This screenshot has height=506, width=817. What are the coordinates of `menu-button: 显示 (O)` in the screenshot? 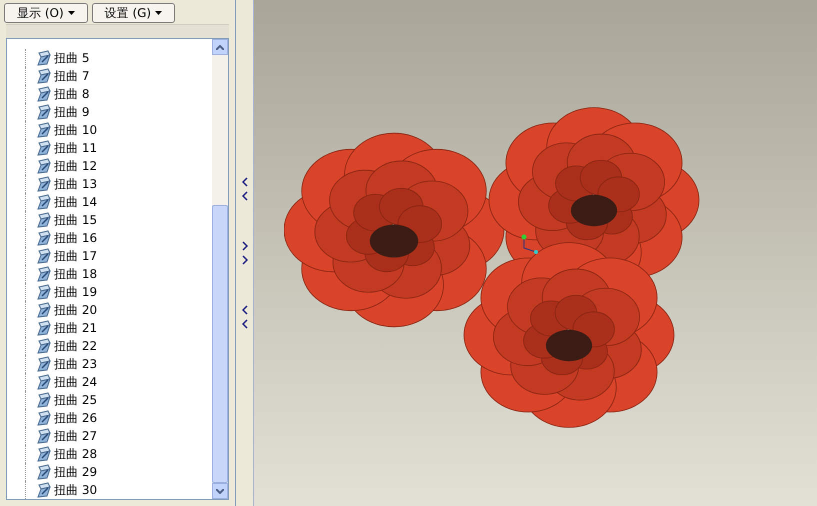 It's located at (46, 13).